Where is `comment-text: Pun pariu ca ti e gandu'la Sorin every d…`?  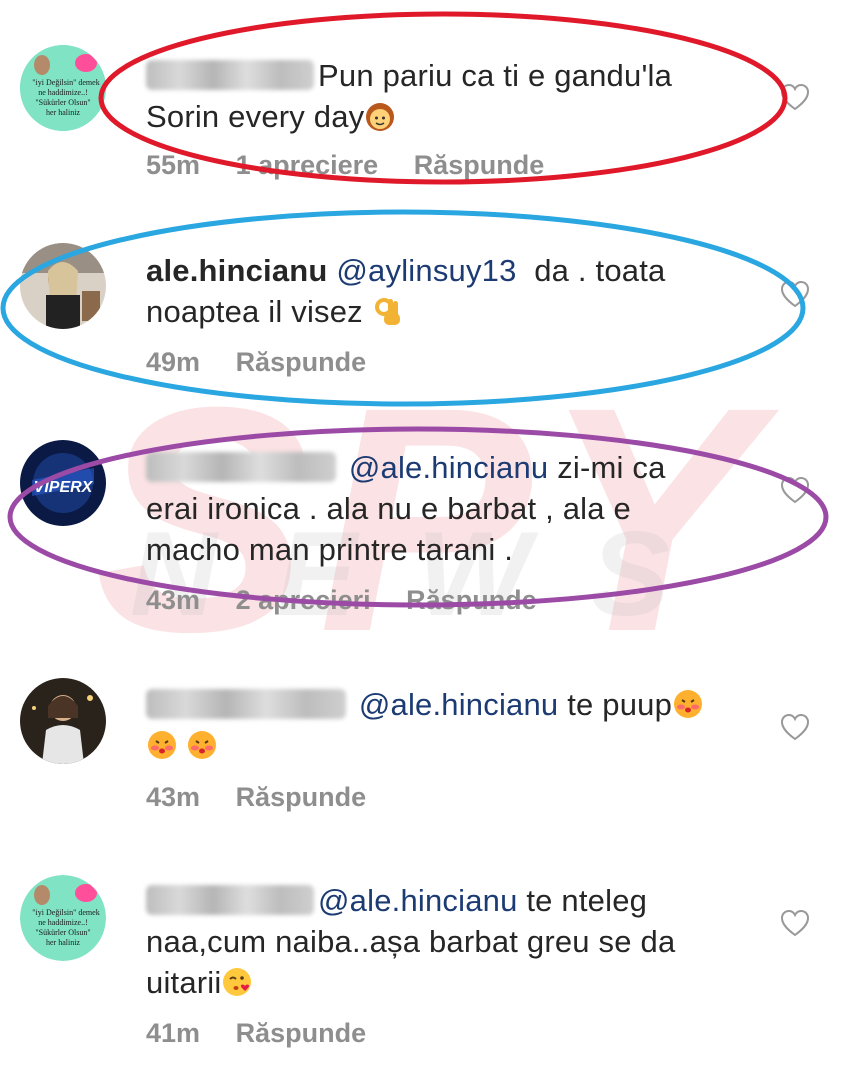
comment-text: Pun pariu ca ti e gandu'la Sorin every d… is located at coordinates (409, 96).